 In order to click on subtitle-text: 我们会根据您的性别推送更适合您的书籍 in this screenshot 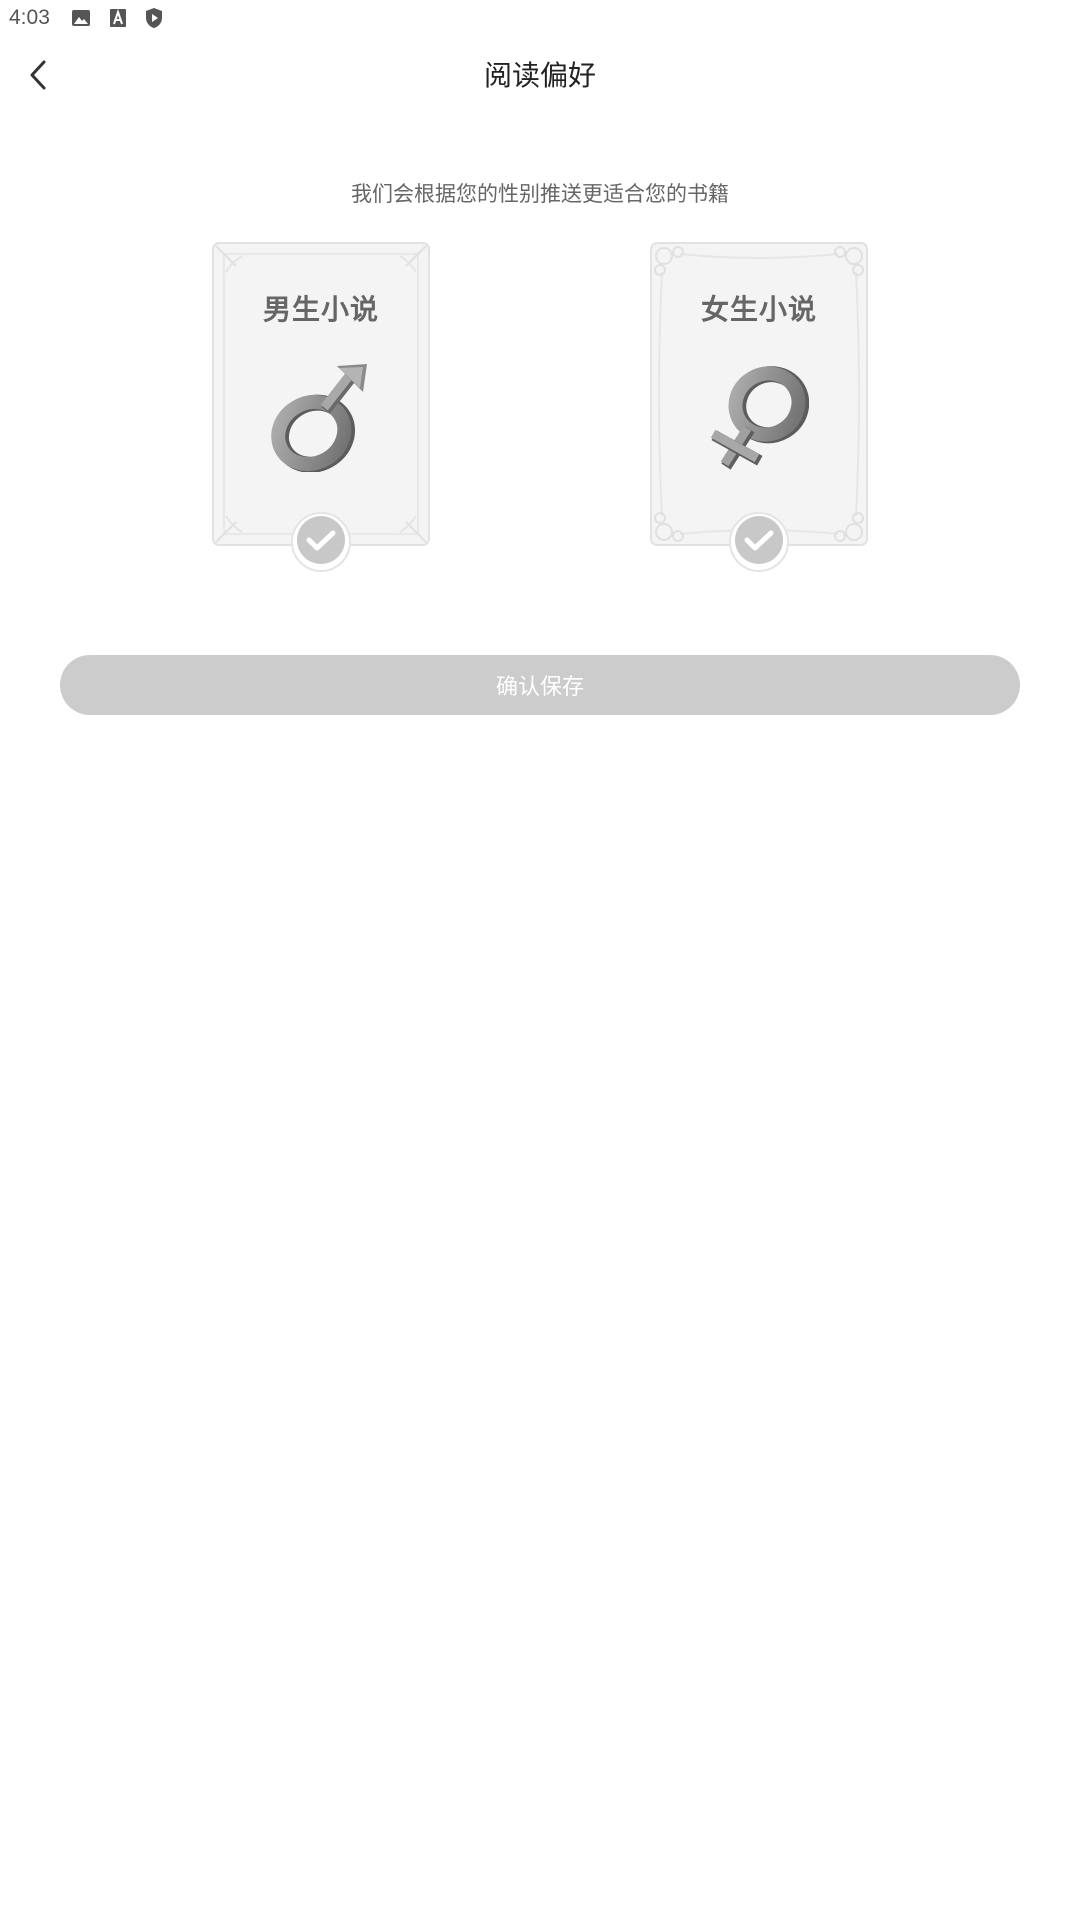, I will do `click(540, 194)`.